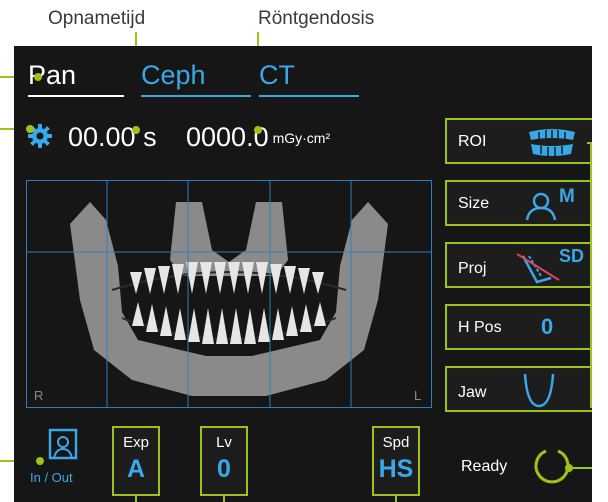 The image size is (608, 502). What do you see at coordinates (224, 499) in the screenshot?
I see `leader-line-lv` at bounding box center [224, 499].